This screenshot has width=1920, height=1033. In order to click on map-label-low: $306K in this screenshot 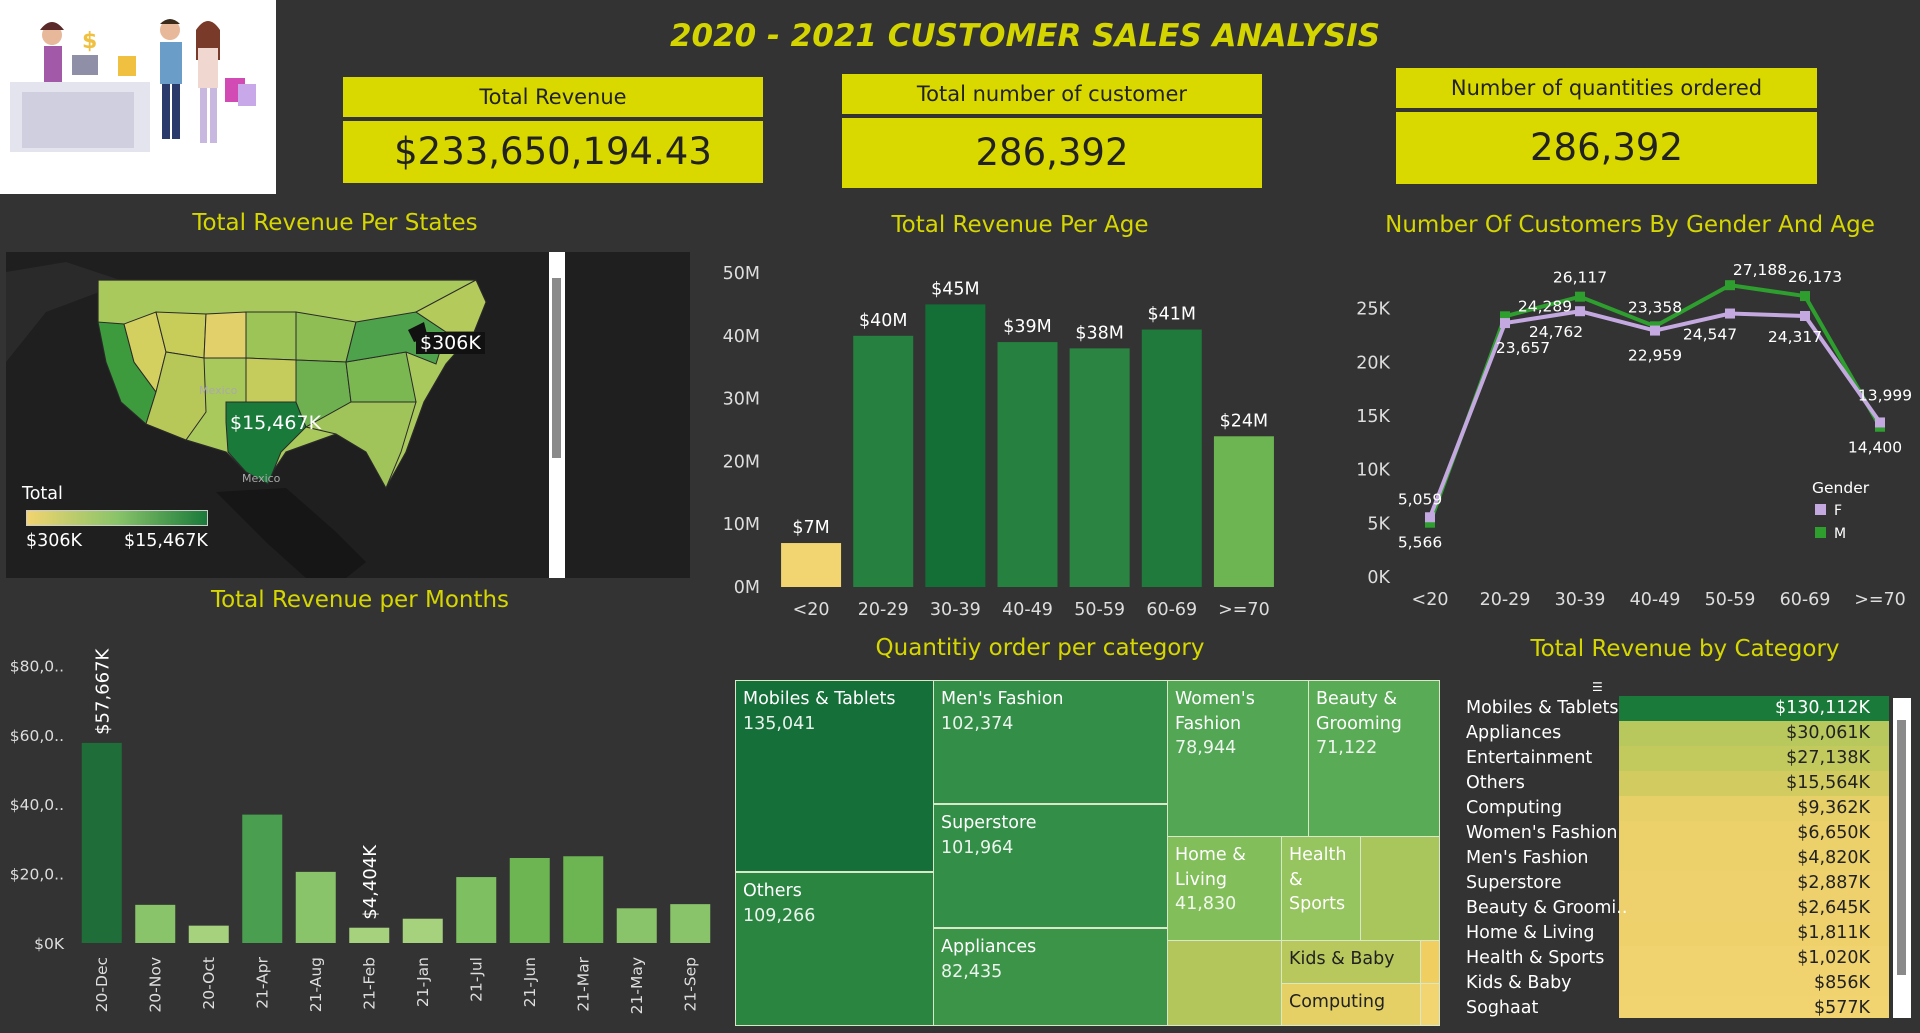, I will do `click(450, 343)`.